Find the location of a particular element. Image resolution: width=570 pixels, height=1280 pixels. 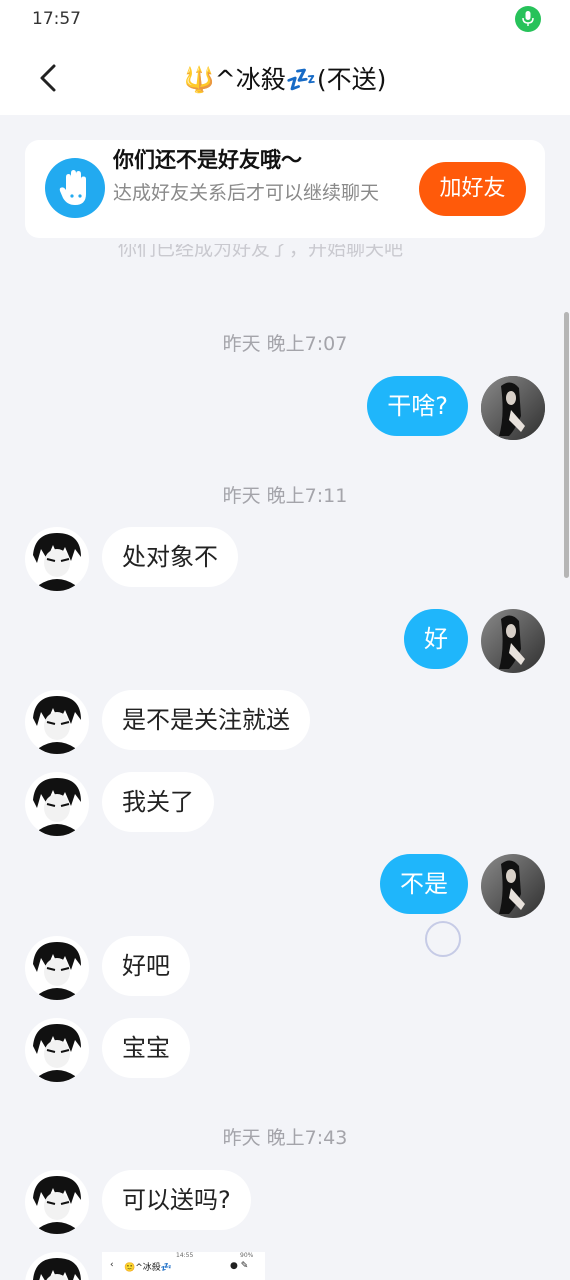

system-notice-text: 你们已经成为好友了，开始聊天吧 is located at coordinates (261, 252).